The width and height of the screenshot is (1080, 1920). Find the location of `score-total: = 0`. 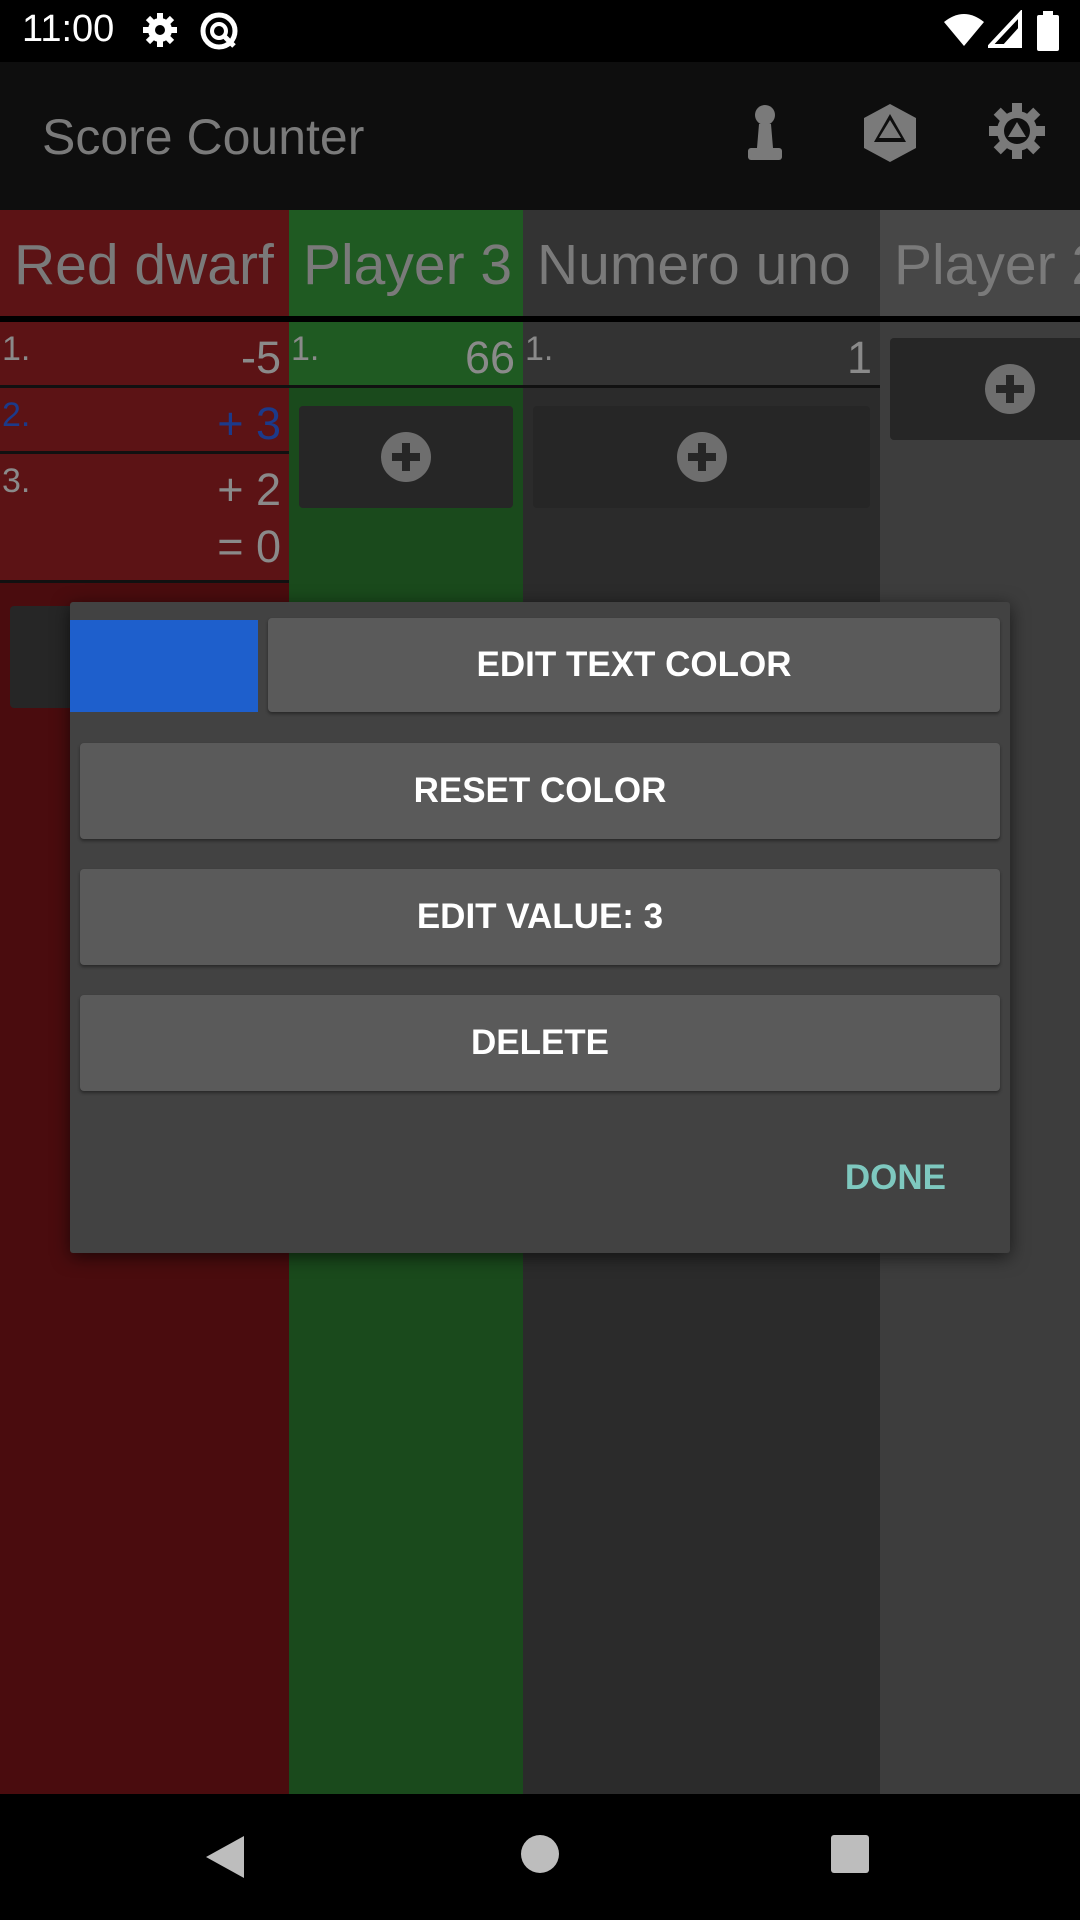

score-total: = 0 is located at coordinates (144, 550).